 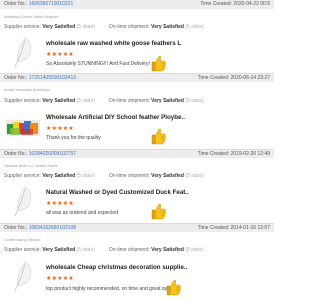 I want to click on buyer-name: Conell Salarg Lebanon, so click(x=22, y=240).